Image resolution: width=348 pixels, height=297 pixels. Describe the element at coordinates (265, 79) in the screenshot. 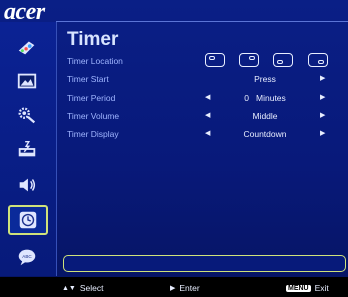

I see `menu-row-value: Press` at that location.